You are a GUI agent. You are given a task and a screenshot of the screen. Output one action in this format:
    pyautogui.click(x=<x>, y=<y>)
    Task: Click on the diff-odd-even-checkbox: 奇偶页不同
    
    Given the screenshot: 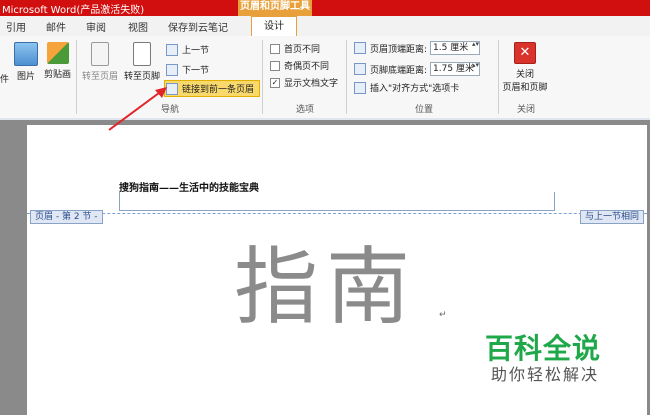 What is the action you would take?
    pyautogui.click(x=299, y=65)
    